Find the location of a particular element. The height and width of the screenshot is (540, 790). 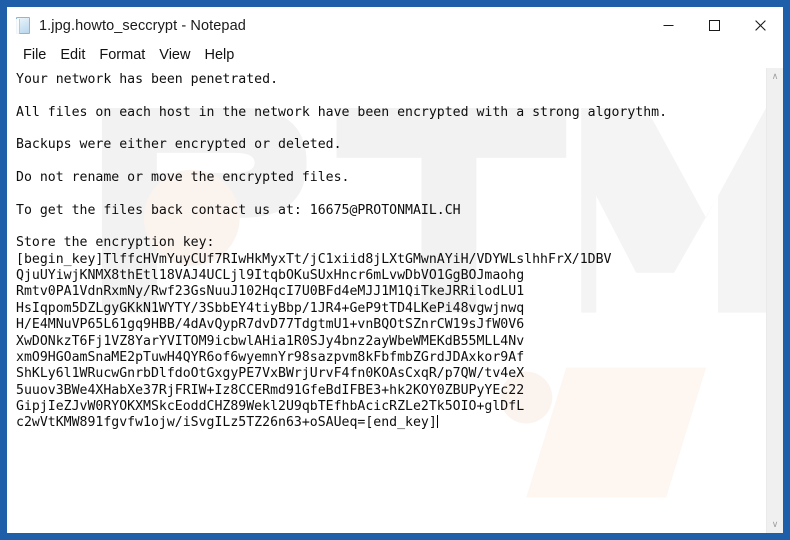

notepad-document-icon is located at coordinates (23, 25).